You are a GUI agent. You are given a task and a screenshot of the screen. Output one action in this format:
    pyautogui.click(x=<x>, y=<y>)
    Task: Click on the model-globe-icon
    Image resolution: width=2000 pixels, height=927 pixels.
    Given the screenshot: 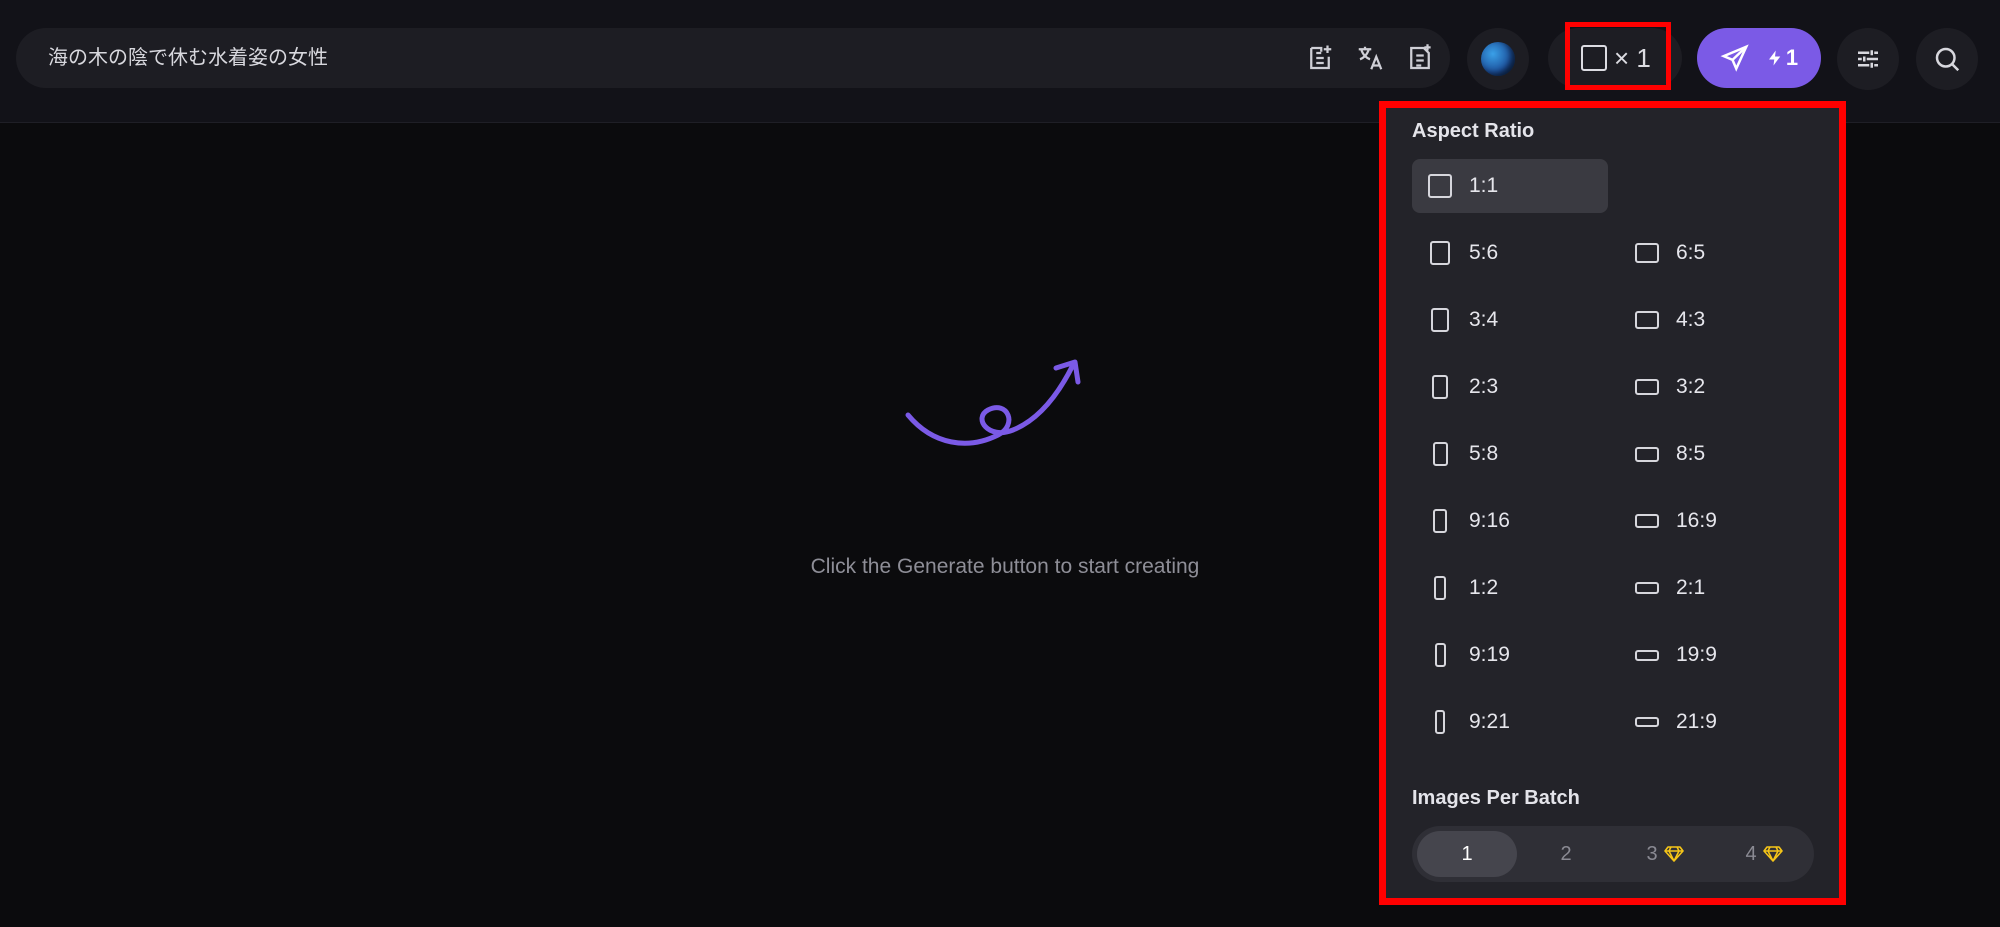 What is the action you would take?
    pyautogui.click(x=1498, y=59)
    